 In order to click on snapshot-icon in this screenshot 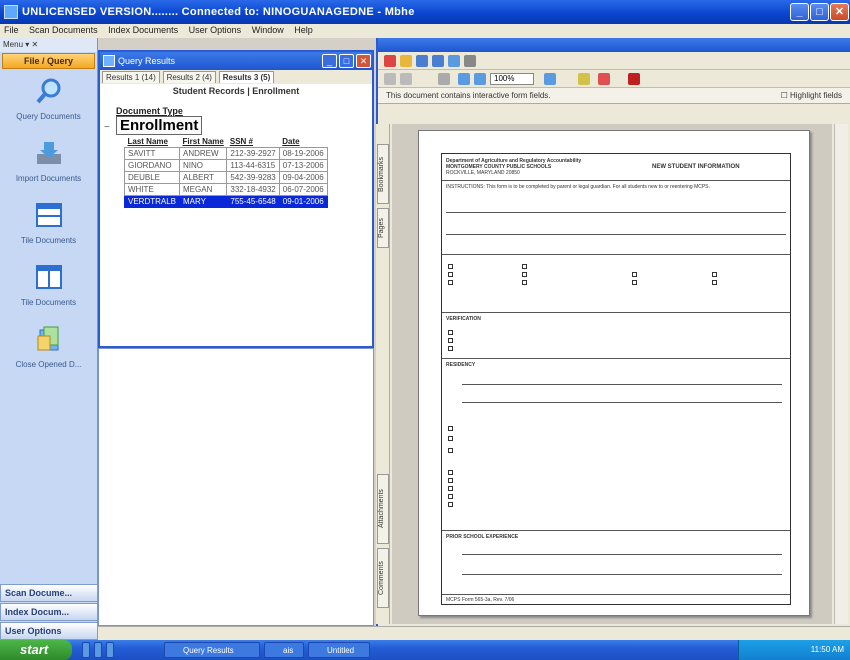, I will do `click(444, 79)`.